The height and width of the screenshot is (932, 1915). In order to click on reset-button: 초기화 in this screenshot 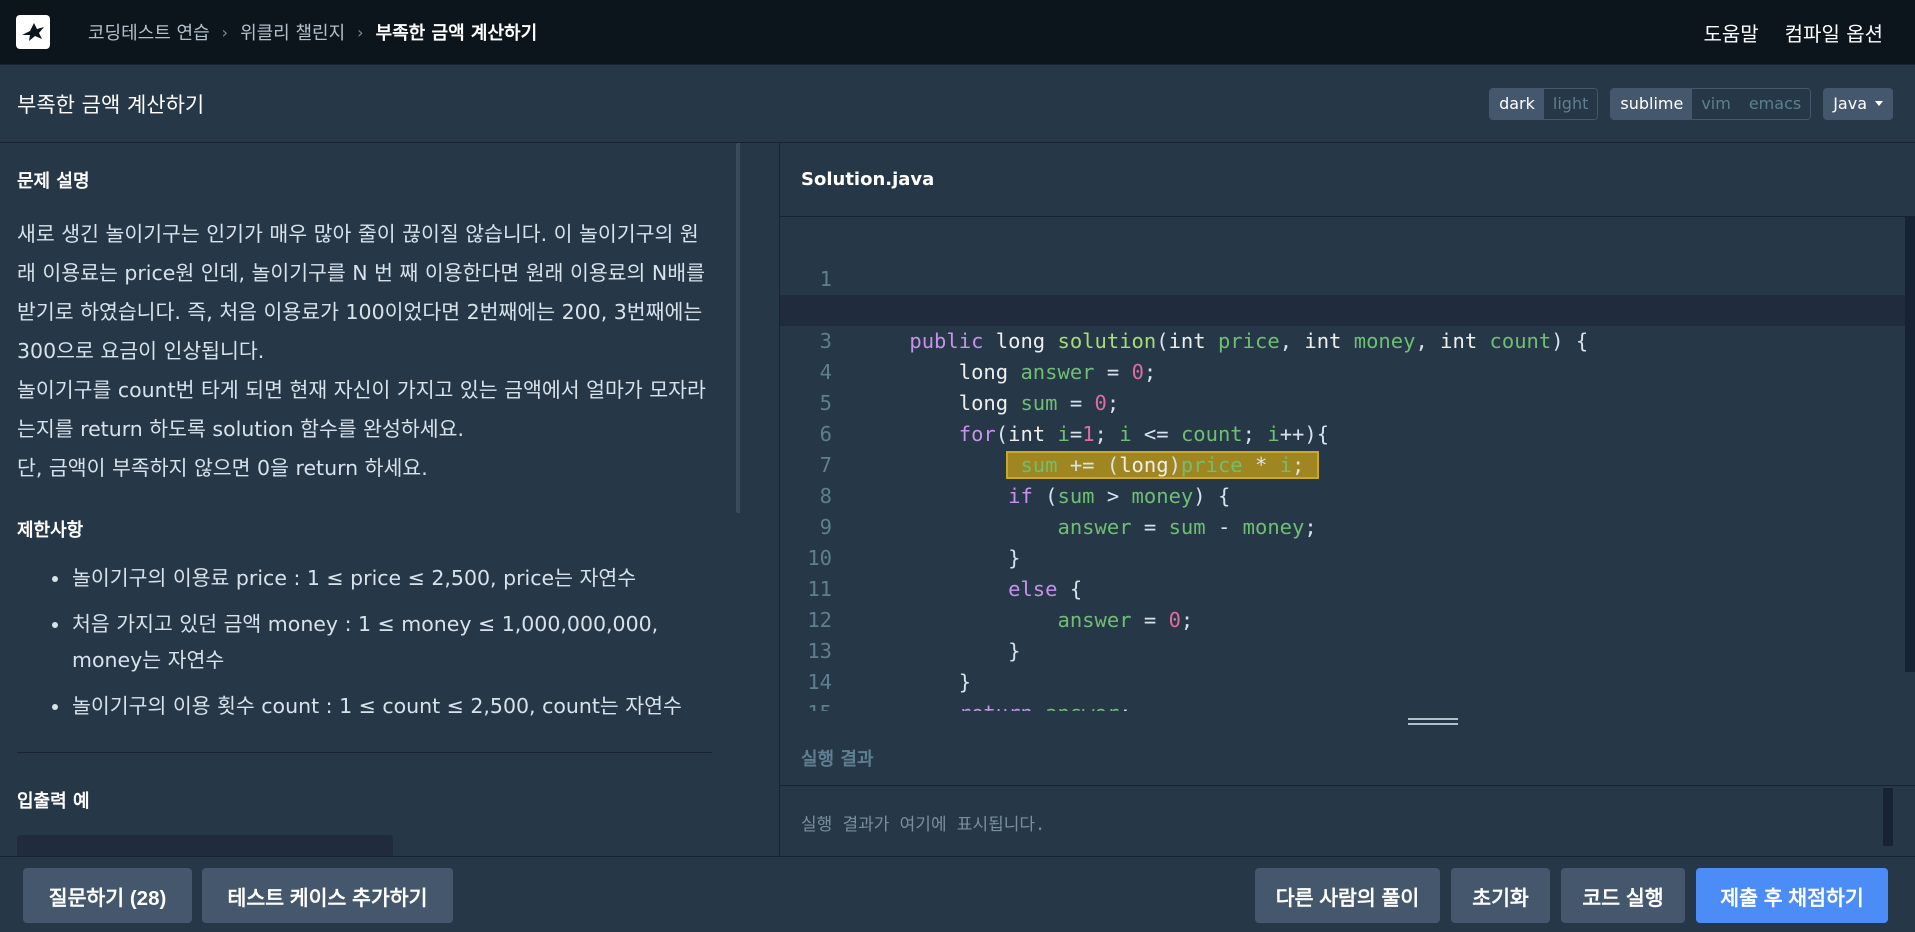, I will do `click(1500, 895)`.